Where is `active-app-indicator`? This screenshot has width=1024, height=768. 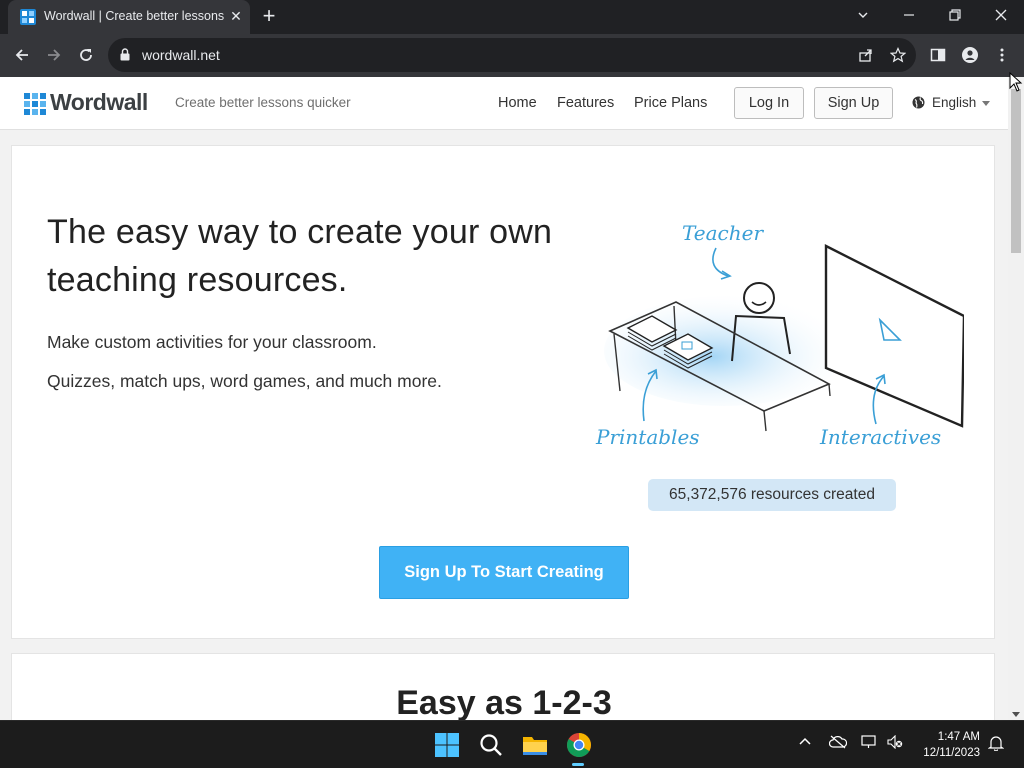
active-app-indicator is located at coordinates (578, 764).